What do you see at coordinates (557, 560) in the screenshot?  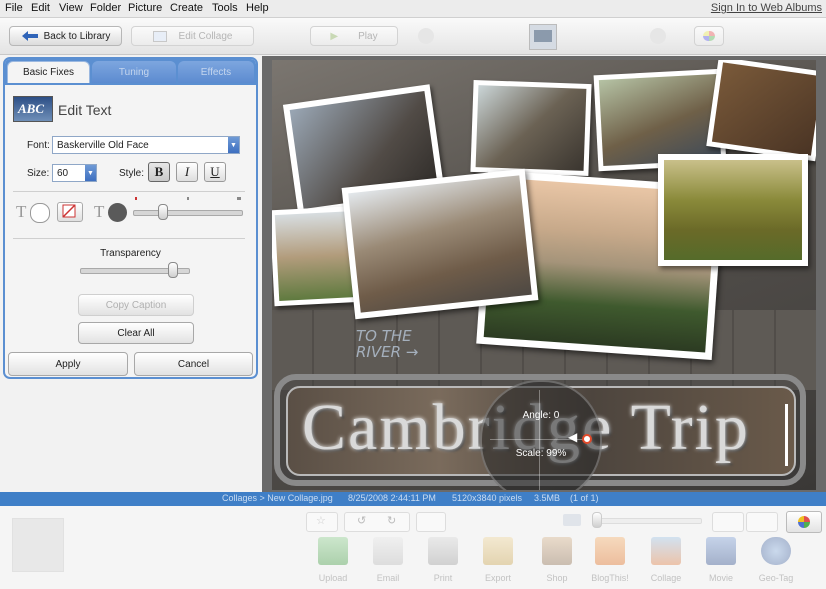 I see `shop-button: Shop` at bounding box center [557, 560].